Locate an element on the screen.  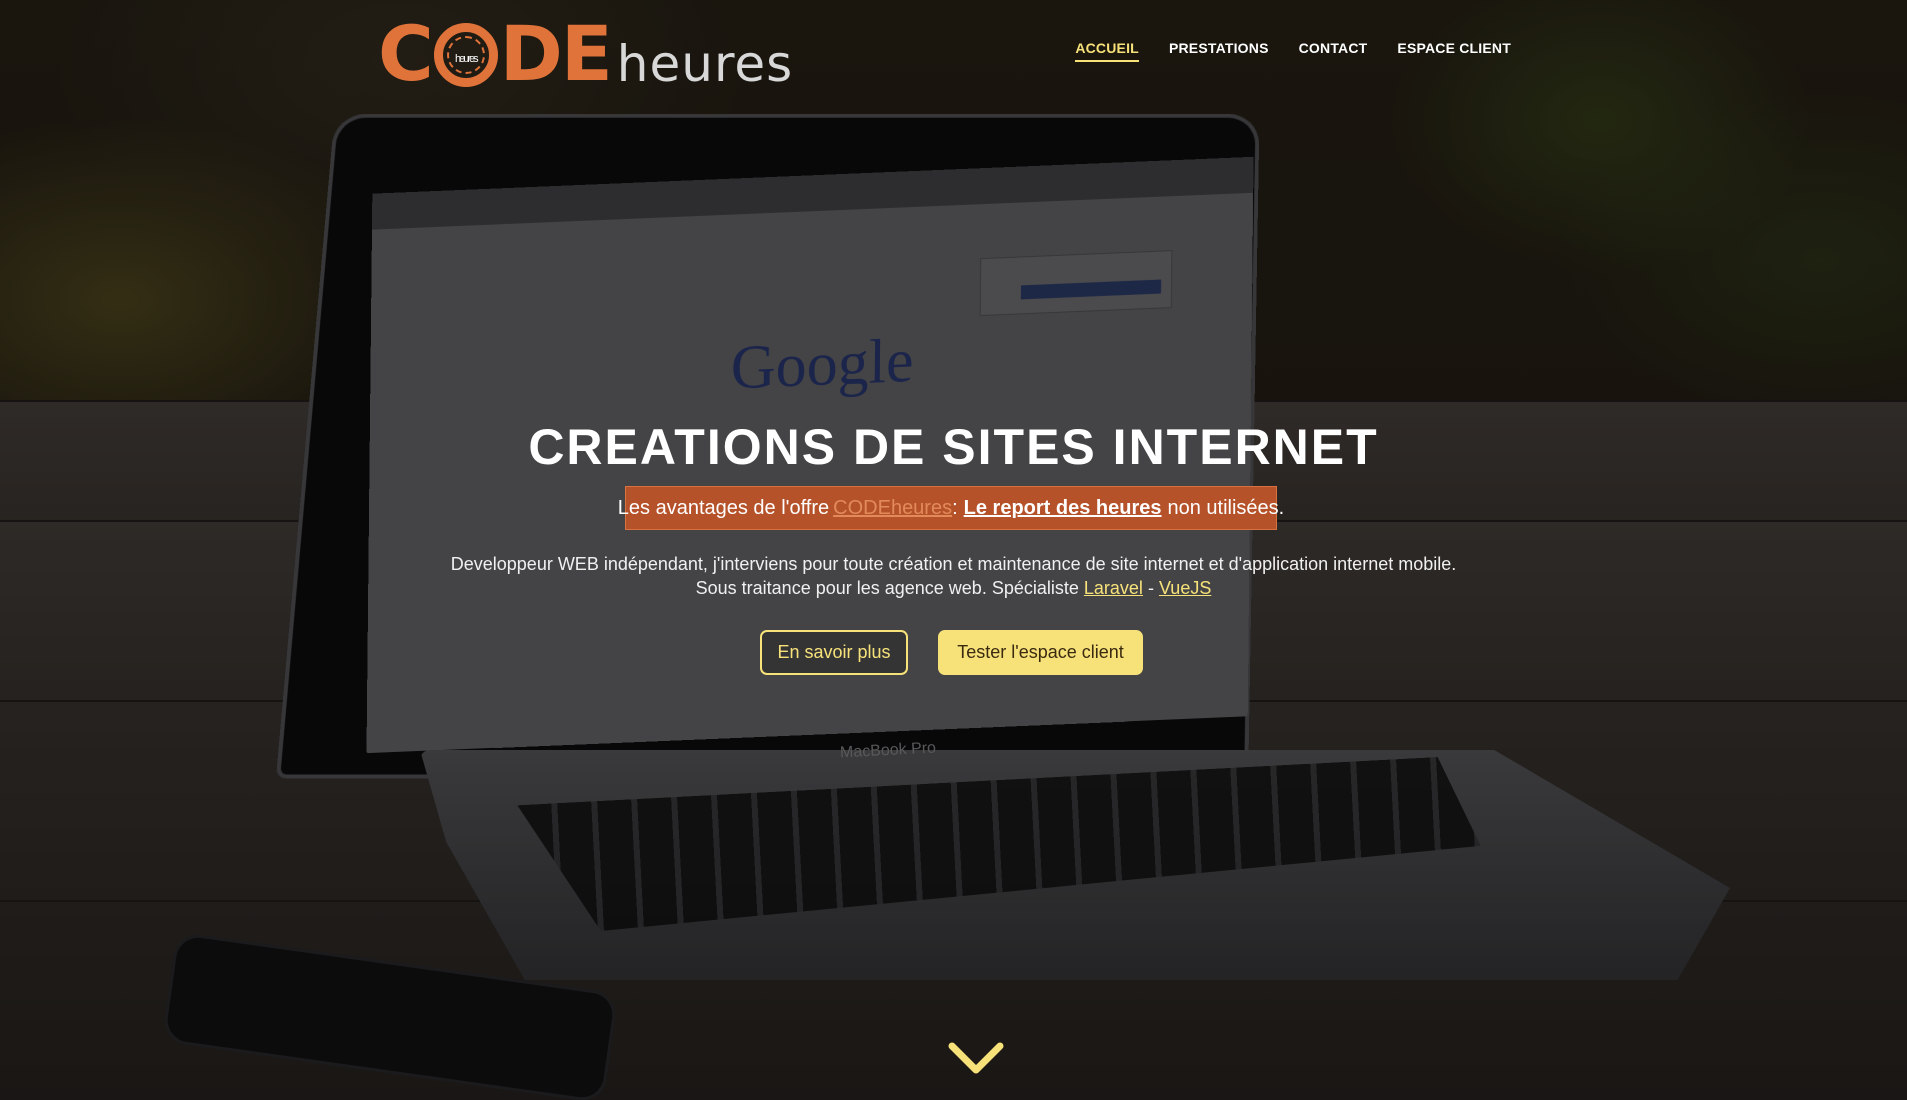
nav-item-contact: CONTACT is located at coordinates (1333, 51).